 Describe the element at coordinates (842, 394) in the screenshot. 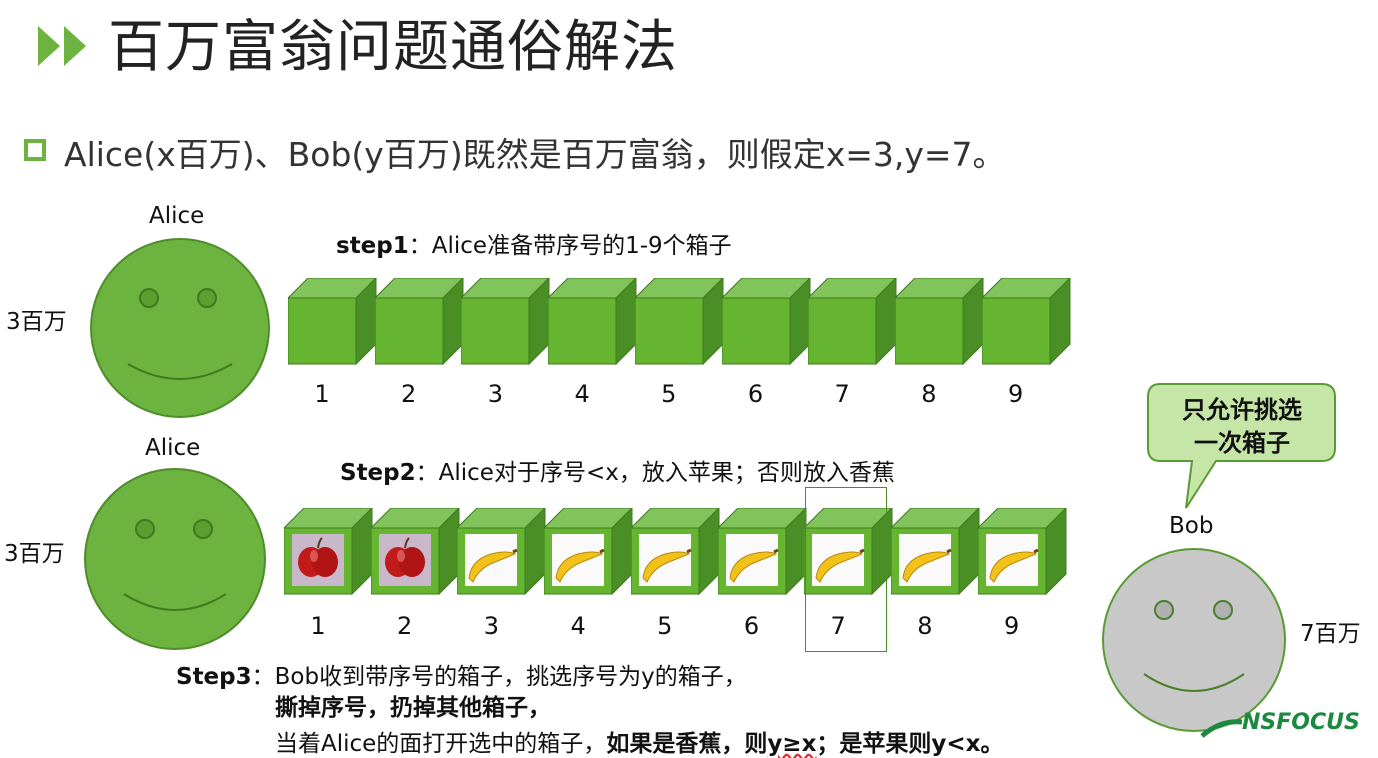

I see `box-number-7: 7` at that location.